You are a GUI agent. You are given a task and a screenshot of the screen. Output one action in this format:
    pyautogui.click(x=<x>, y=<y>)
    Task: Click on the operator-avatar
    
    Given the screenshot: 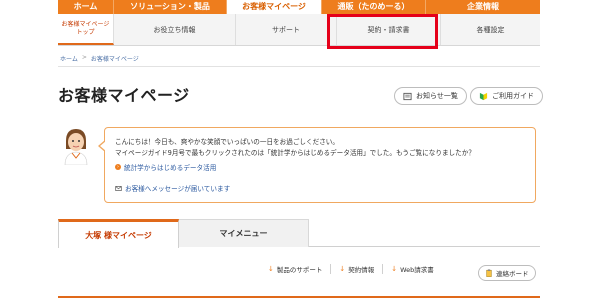 What is the action you would take?
    pyautogui.click(x=76, y=147)
    